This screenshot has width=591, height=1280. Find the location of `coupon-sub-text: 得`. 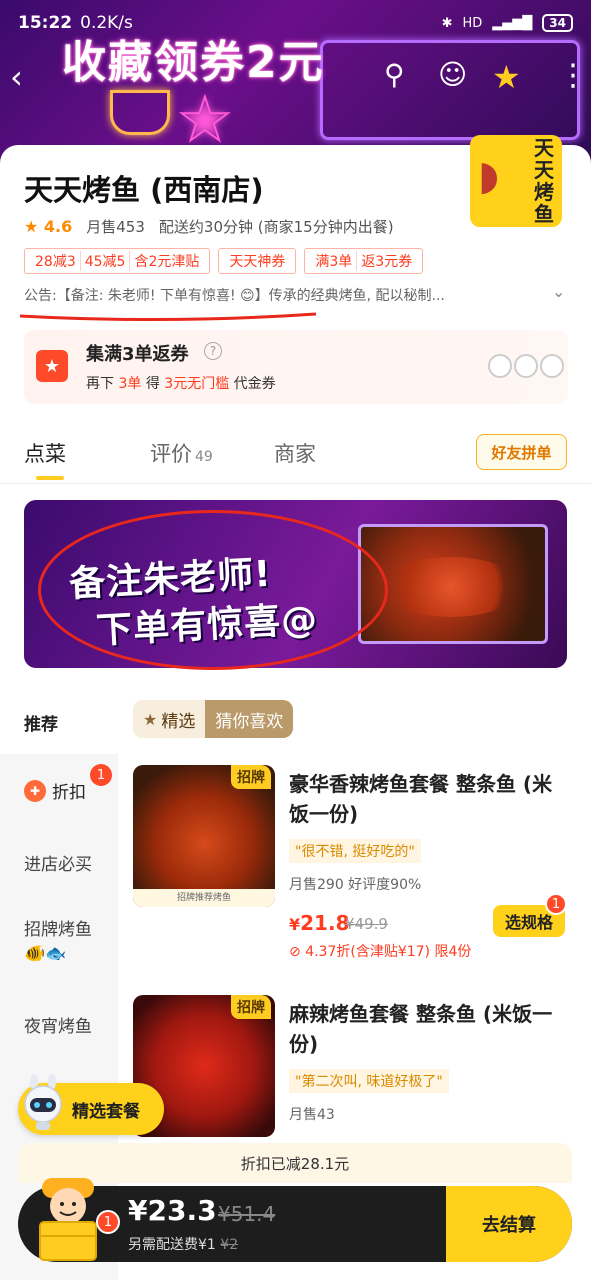

coupon-sub-text: 得 is located at coordinates (152, 384).